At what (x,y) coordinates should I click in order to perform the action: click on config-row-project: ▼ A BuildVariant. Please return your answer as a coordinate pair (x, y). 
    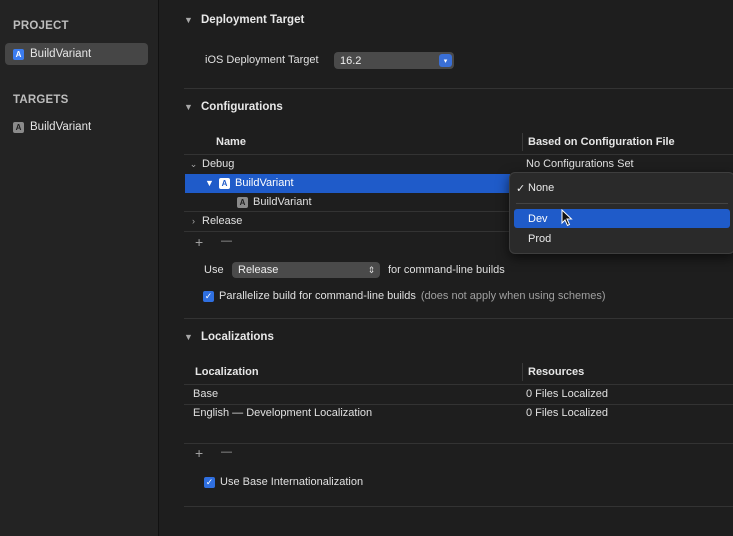
    Looking at the image, I should click on (249, 183).